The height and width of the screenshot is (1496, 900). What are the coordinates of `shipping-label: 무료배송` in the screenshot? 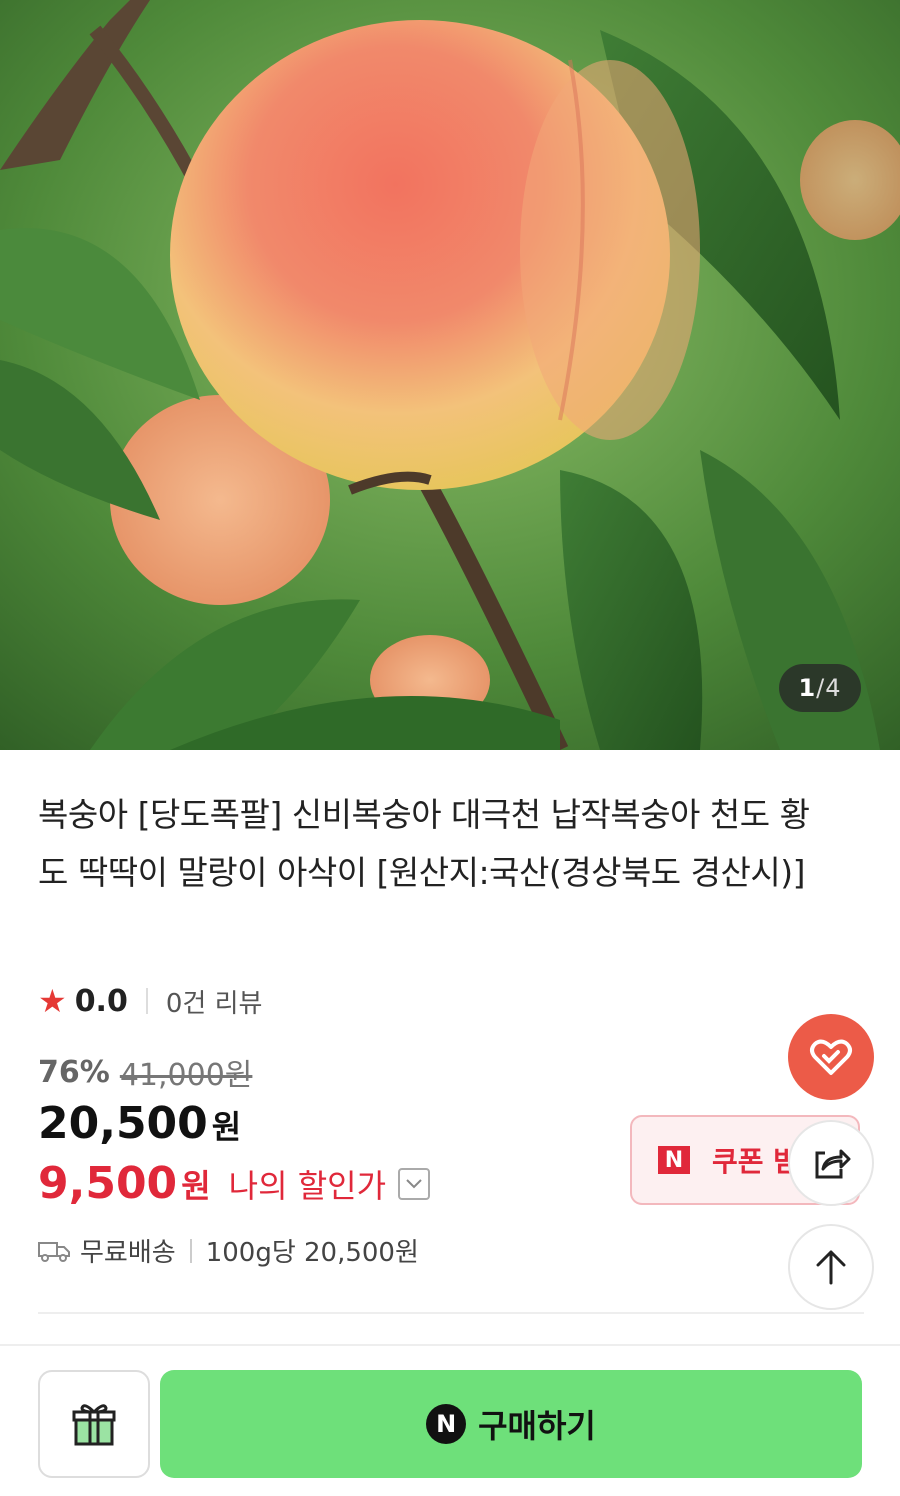 It's located at (128, 1253).